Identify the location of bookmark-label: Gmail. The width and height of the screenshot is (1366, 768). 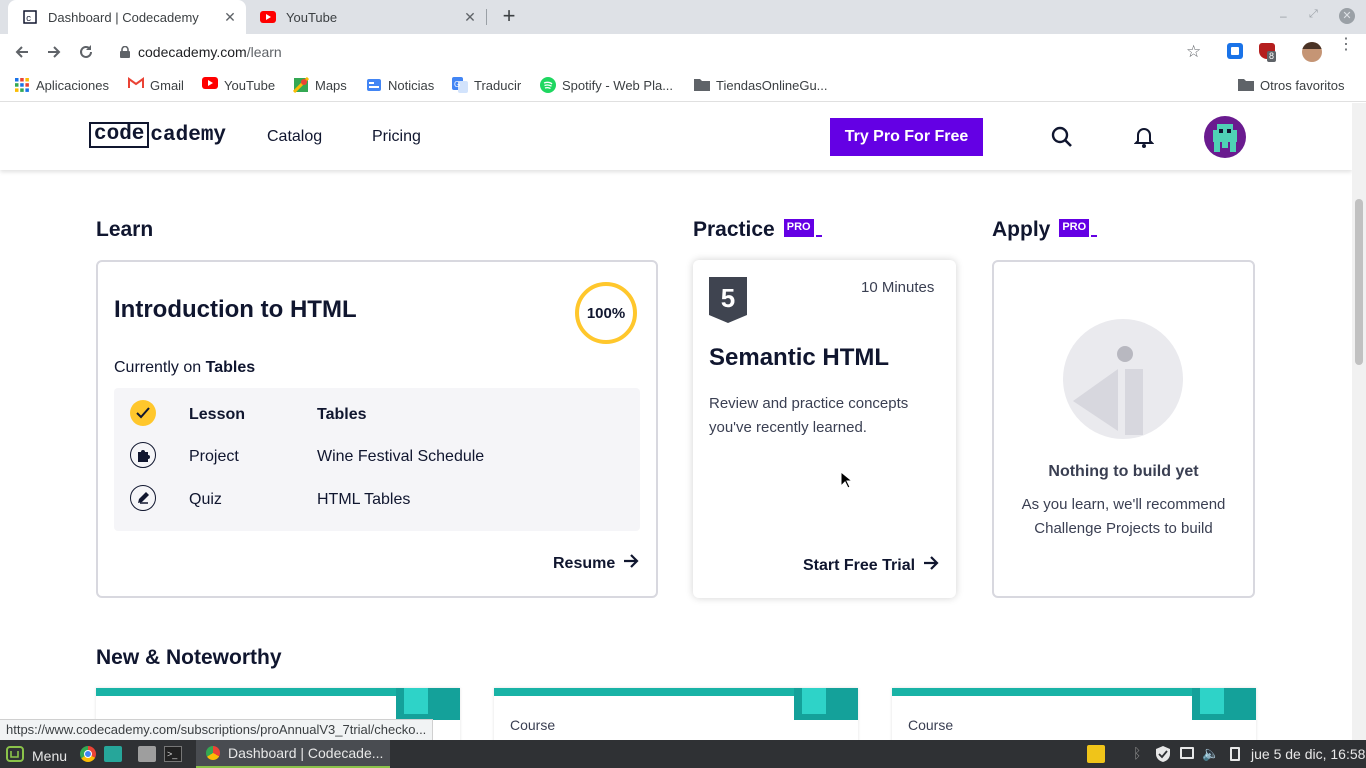
(167, 85).